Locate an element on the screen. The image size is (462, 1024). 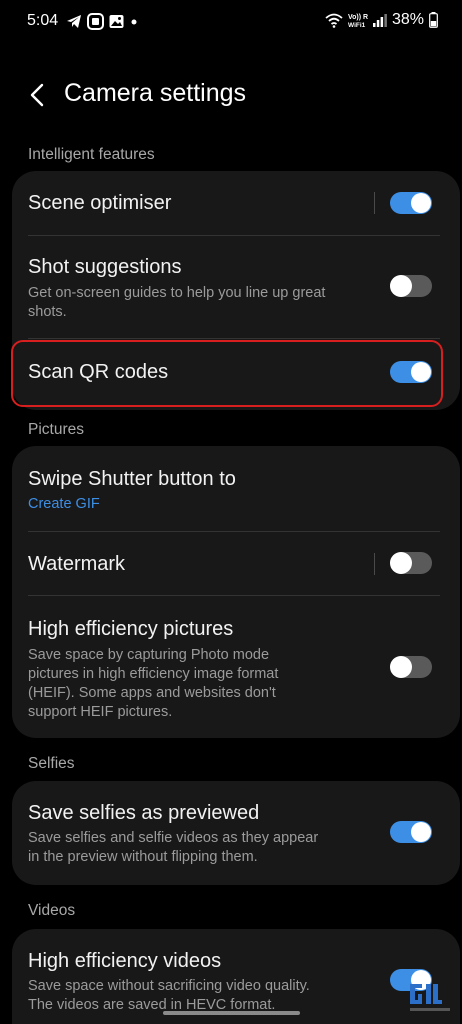
status-time: 5:04 is located at coordinates (43, 20).